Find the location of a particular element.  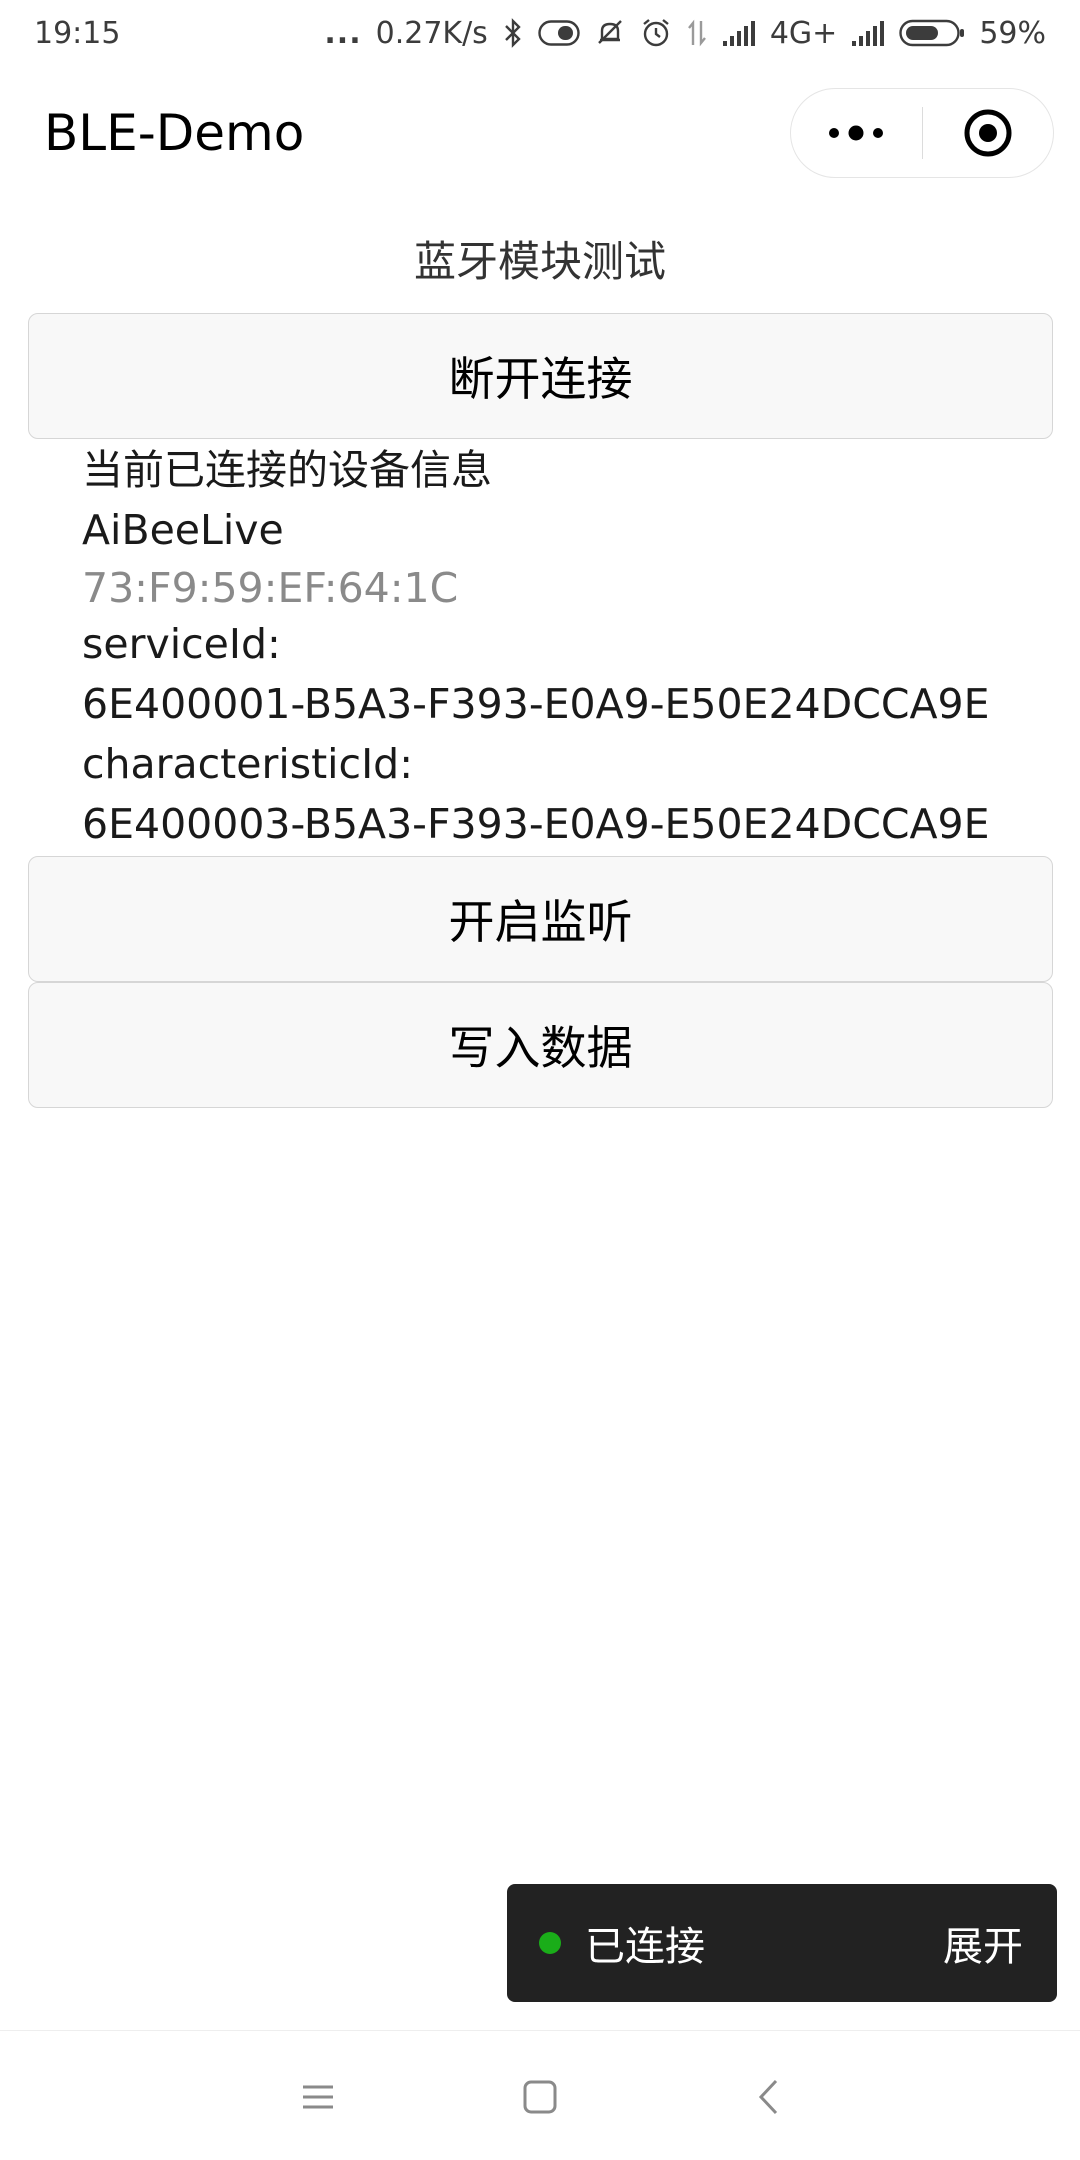

more-dots-icon is located at coordinates (856, 133).